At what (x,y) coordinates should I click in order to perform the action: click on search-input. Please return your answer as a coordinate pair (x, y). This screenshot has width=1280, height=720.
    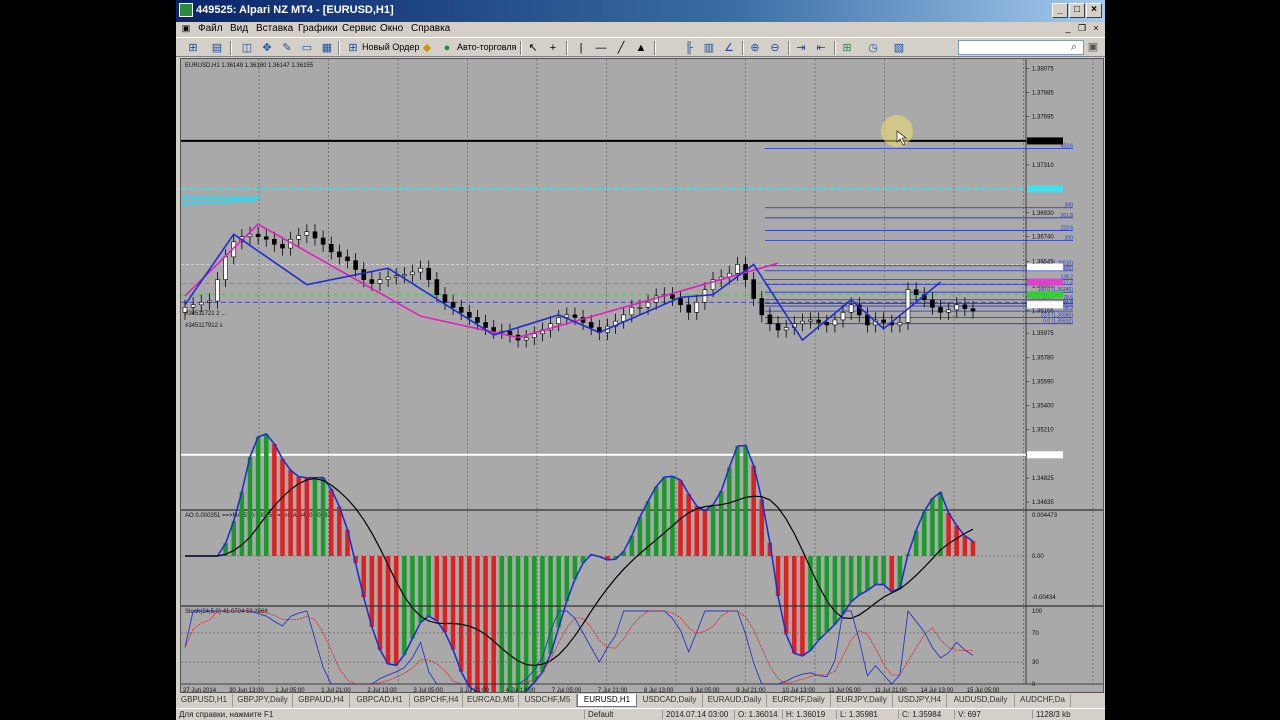
    Looking at the image, I should click on (1021, 47).